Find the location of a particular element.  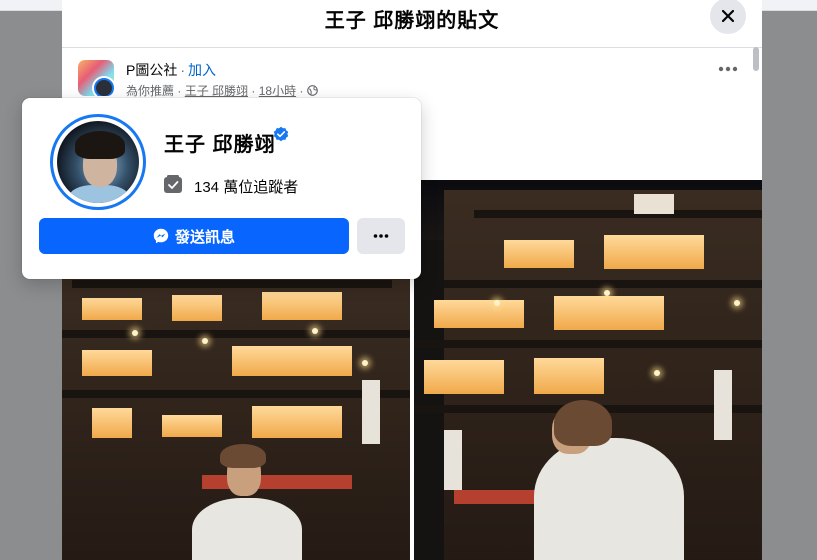

messenger-icon is located at coordinates (161, 236).